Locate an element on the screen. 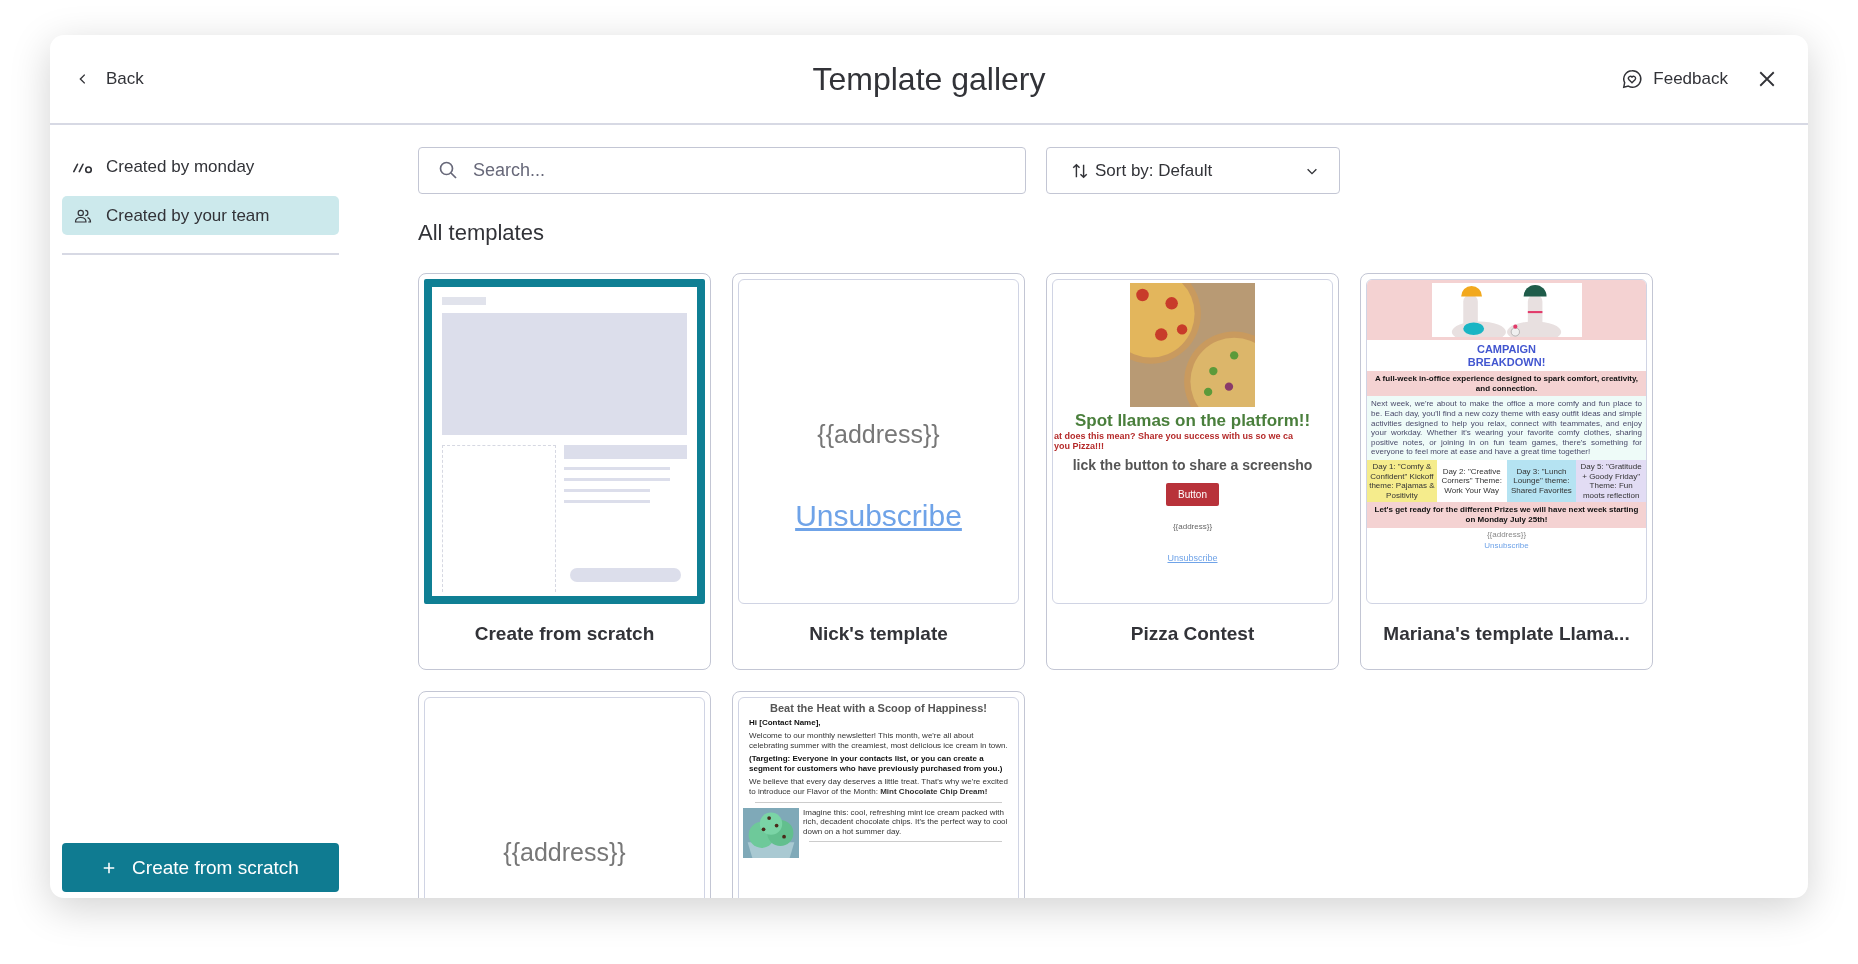 Image resolution: width=1858 pixels, height=964 pixels. email-paragraph: Welcome to our monthly newsletter! This month, we're all about celebrating summer with the creamiest, most delicious ice cream in town. is located at coordinates (878, 741).